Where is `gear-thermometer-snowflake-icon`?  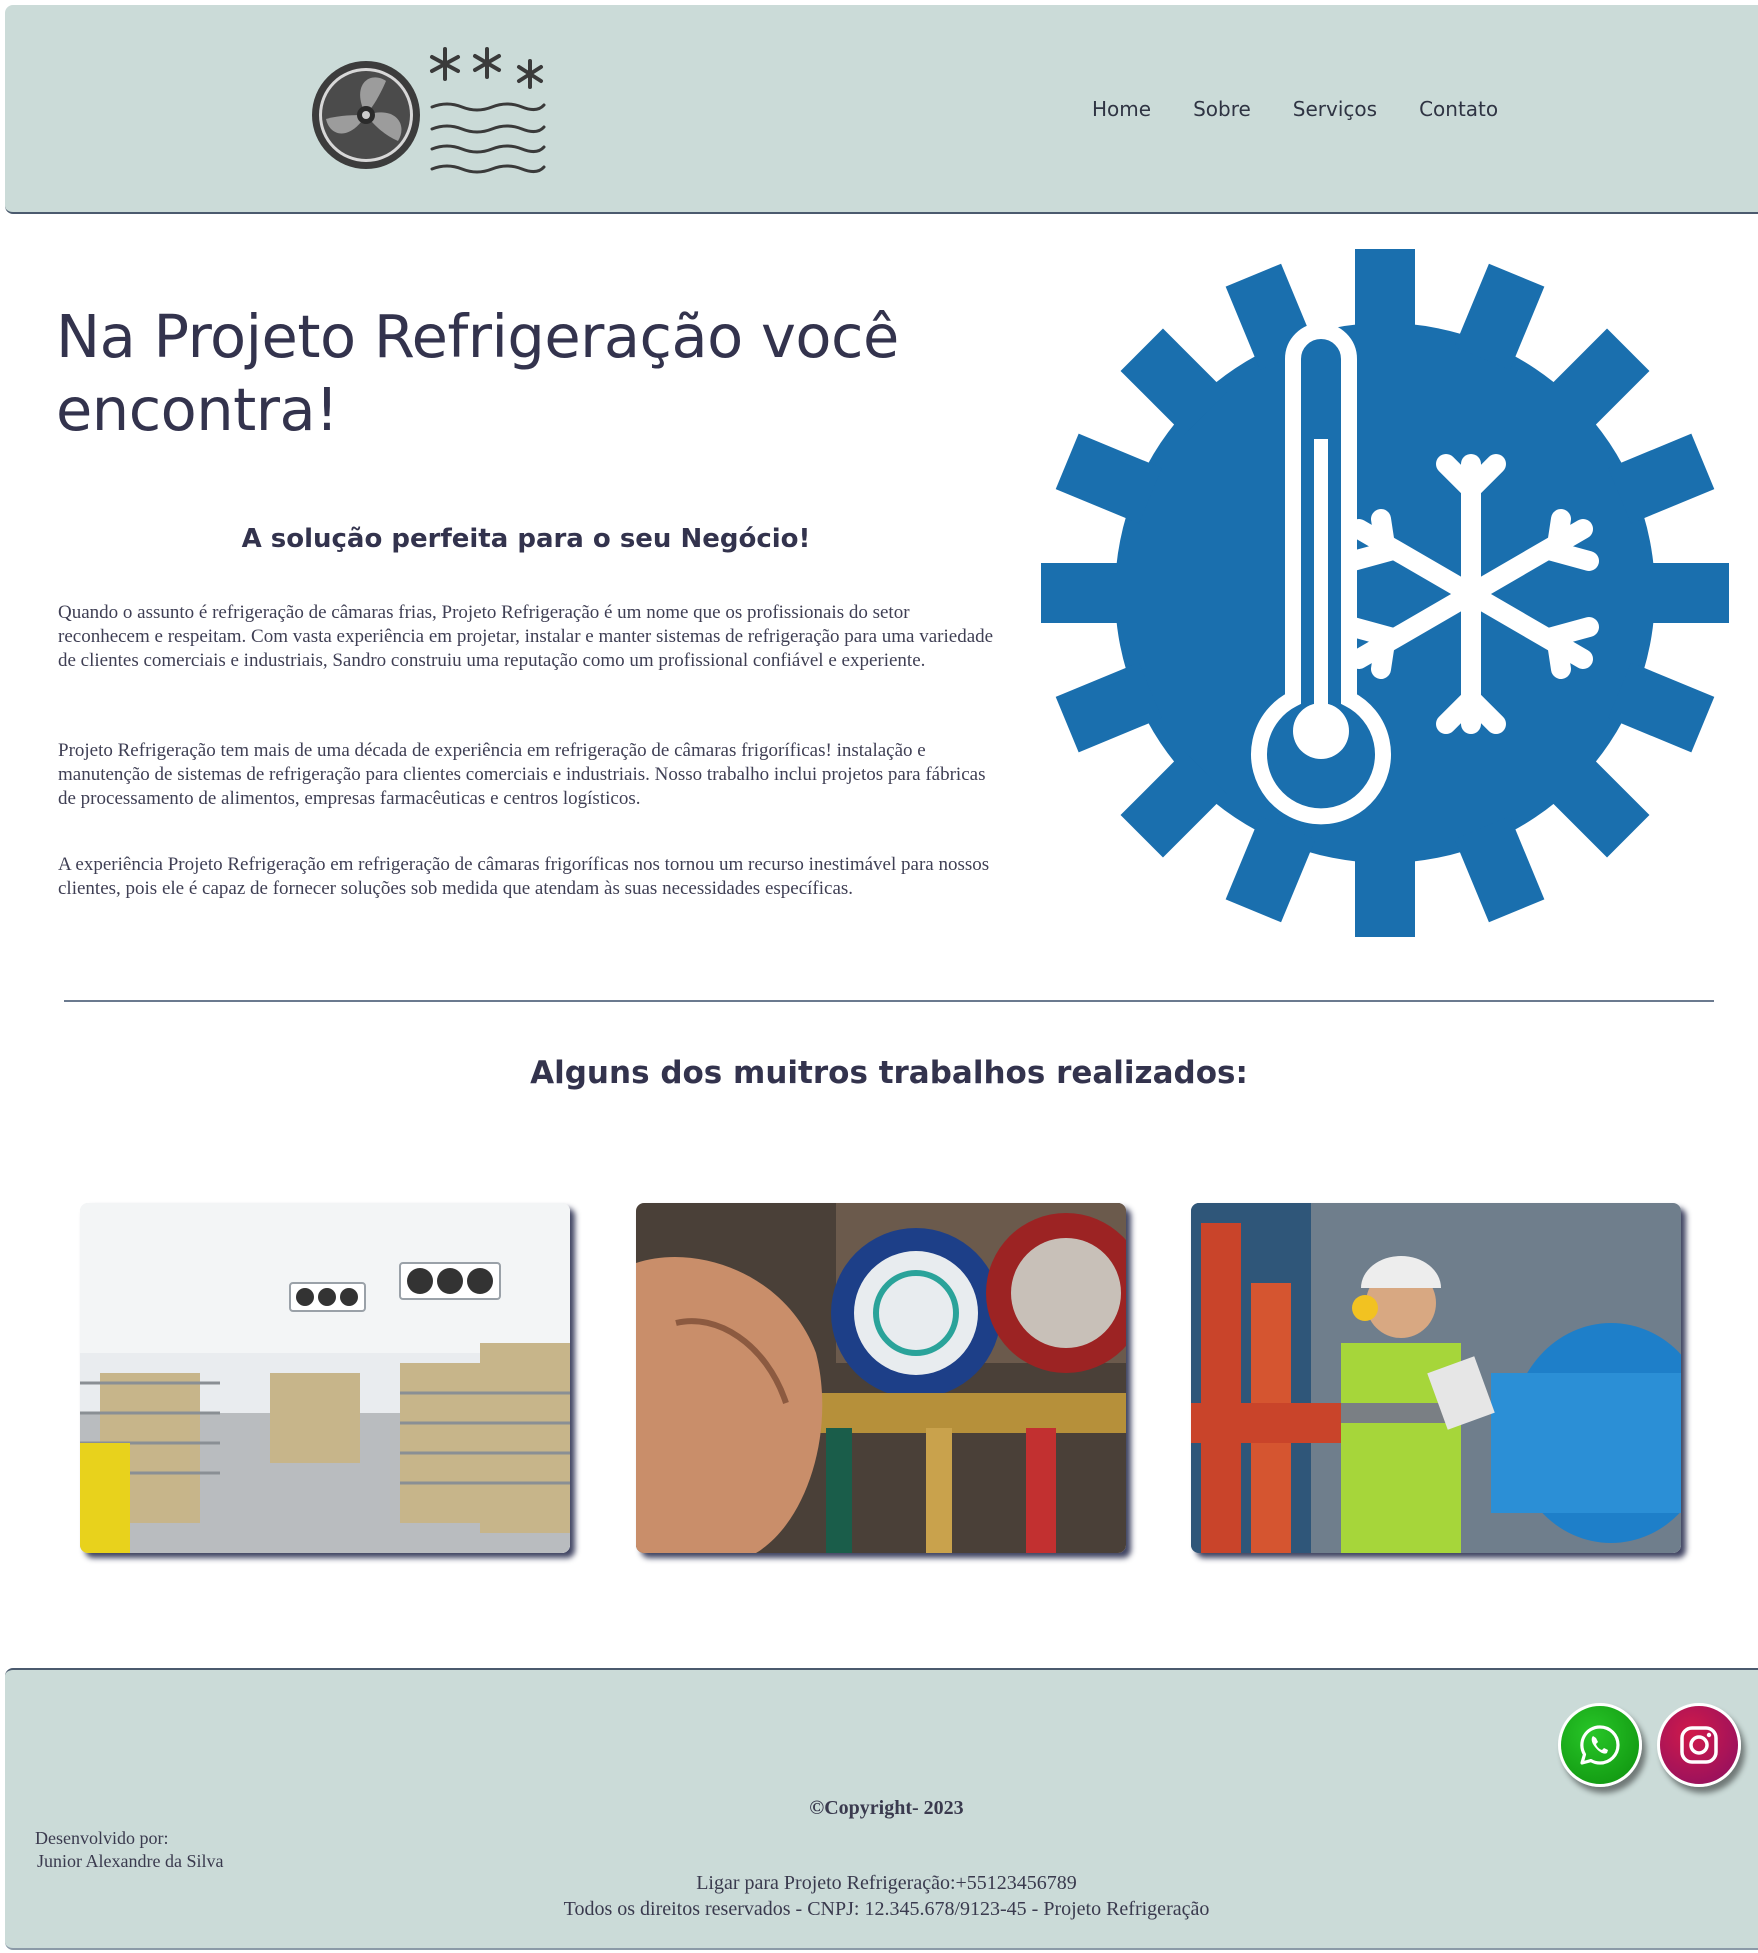 gear-thermometer-snowflake-icon is located at coordinates (1385, 593).